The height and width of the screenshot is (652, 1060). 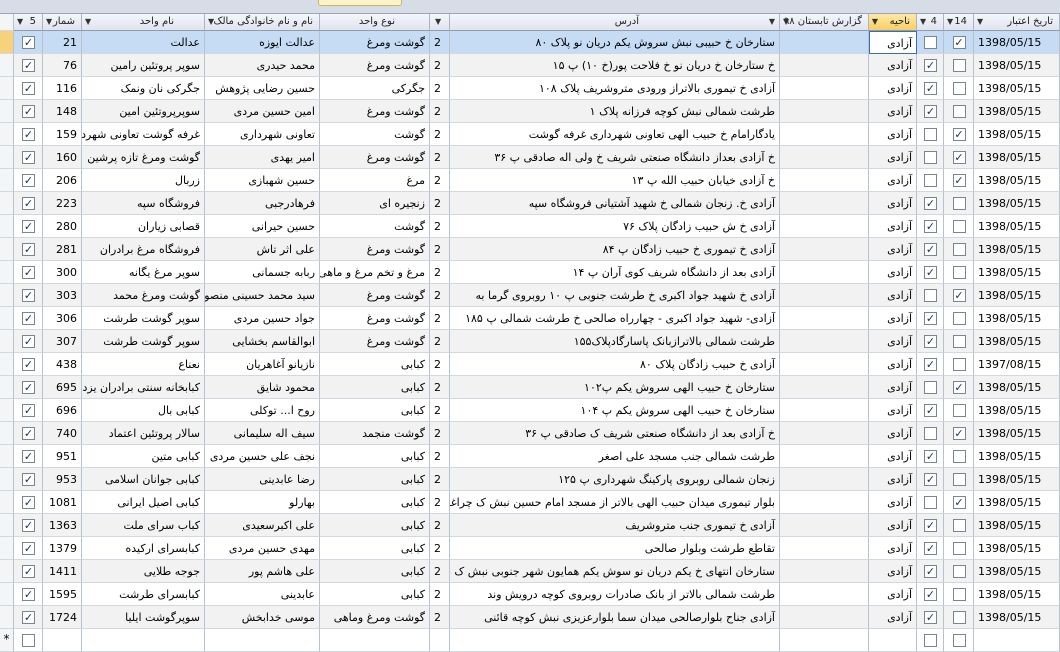 I want to click on cell-owner: امیر یهدی, so click(x=262, y=157).